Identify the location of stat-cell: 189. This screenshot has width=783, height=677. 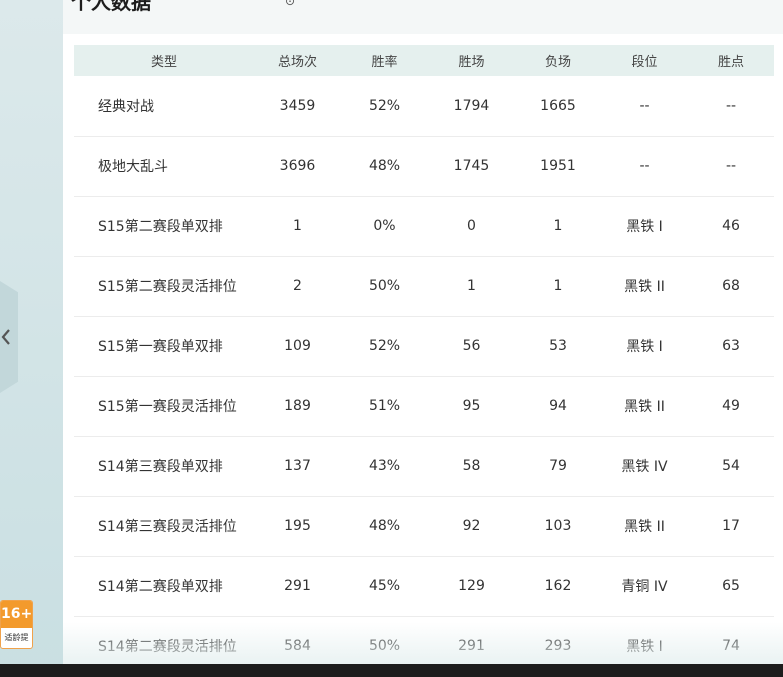
(297, 406).